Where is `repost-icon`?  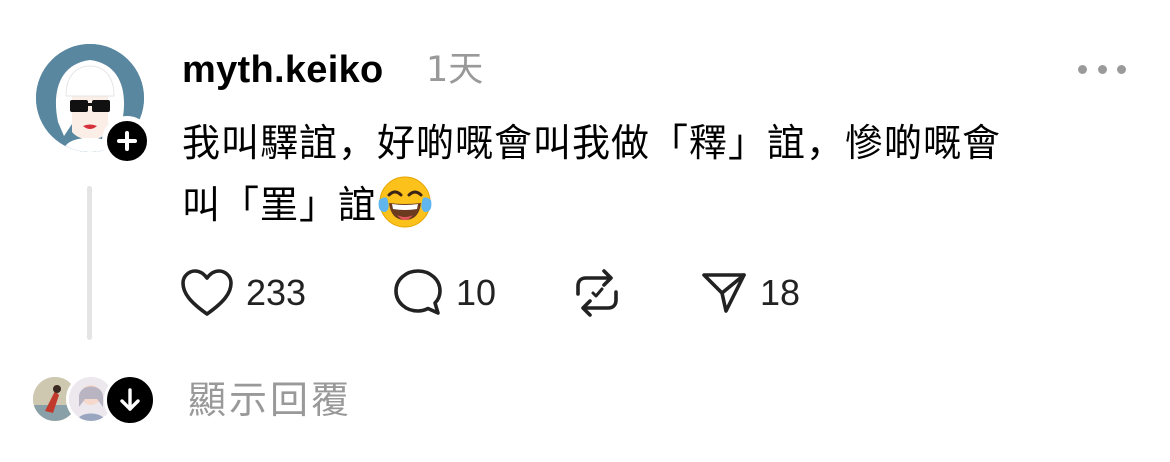
repost-icon is located at coordinates (597, 293).